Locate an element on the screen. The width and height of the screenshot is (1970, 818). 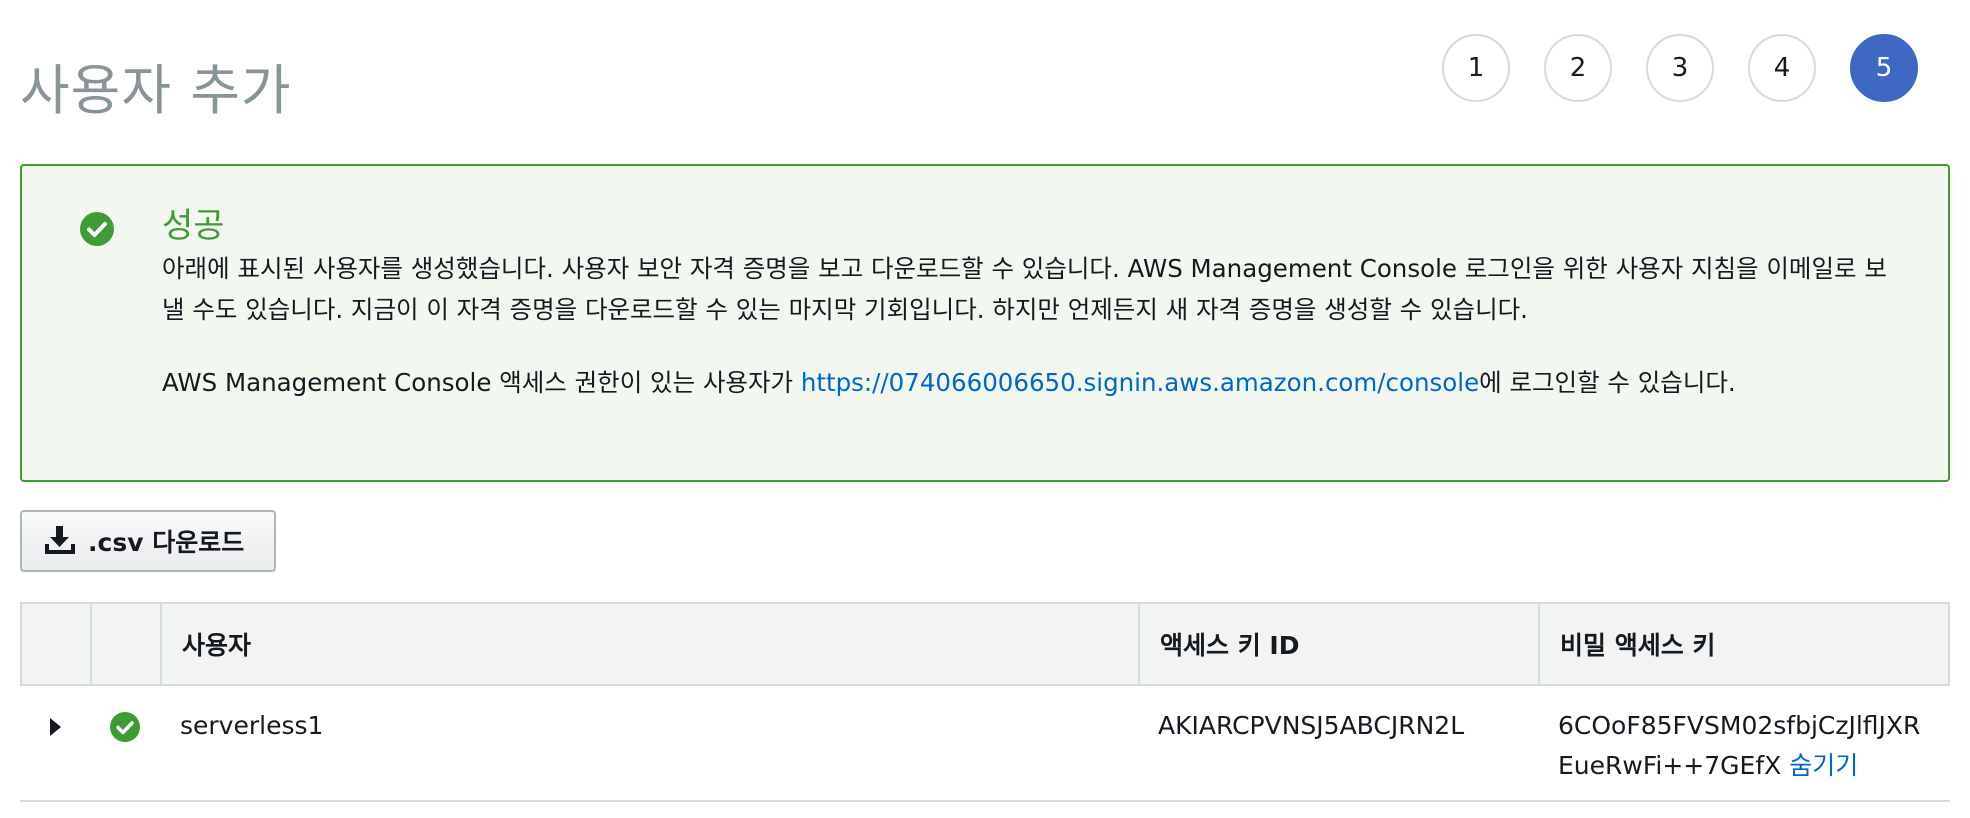
step-3: 3 is located at coordinates (1680, 68).